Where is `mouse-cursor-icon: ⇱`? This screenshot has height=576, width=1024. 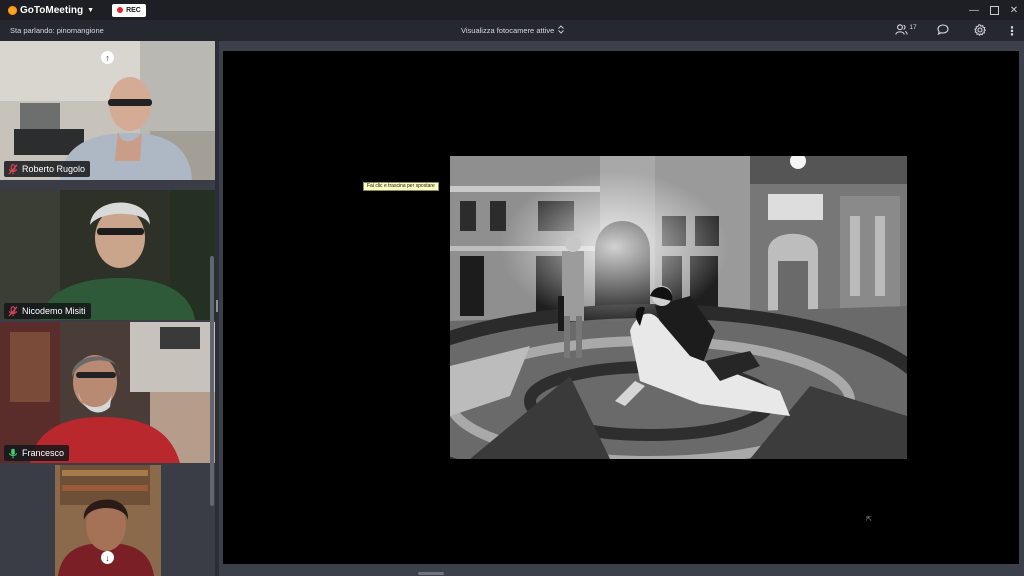
mouse-cursor-icon: ⇱ is located at coordinates (869, 519).